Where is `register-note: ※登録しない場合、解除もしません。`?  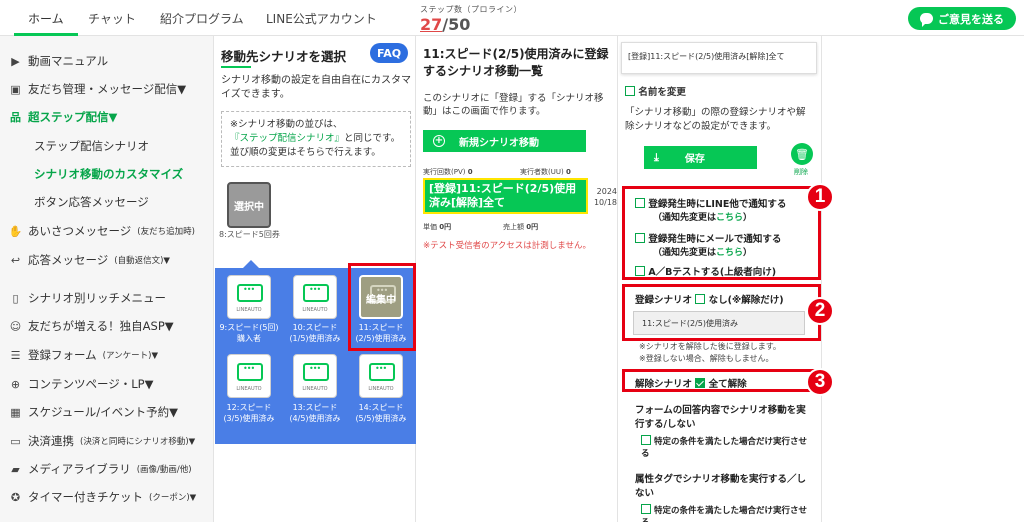 register-note: ※登録しない場合、解除もしません。 is located at coordinates (706, 358).